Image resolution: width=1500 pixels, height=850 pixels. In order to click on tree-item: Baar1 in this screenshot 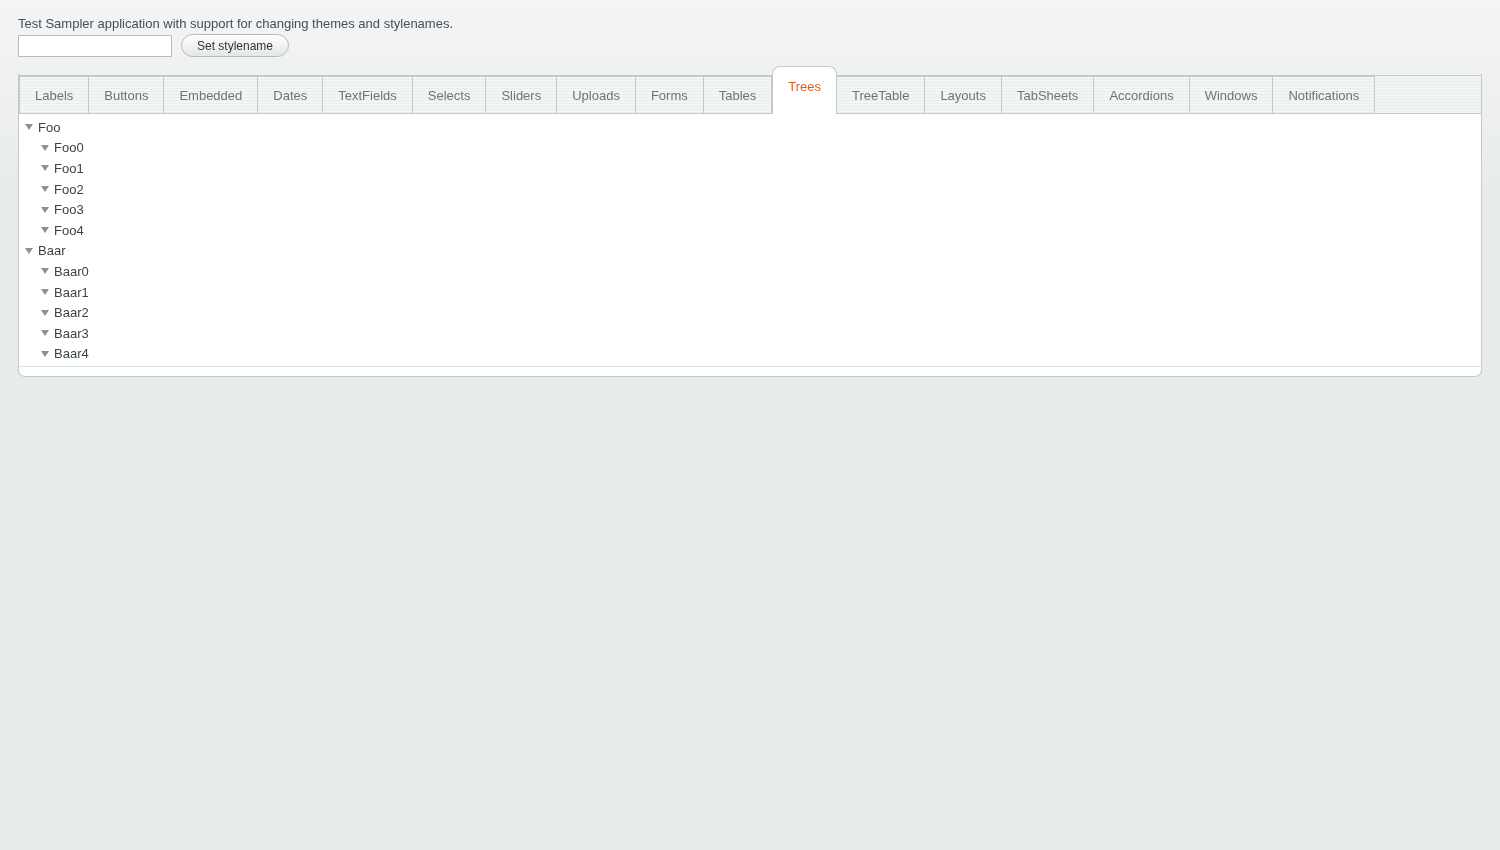, I will do `click(71, 292)`.